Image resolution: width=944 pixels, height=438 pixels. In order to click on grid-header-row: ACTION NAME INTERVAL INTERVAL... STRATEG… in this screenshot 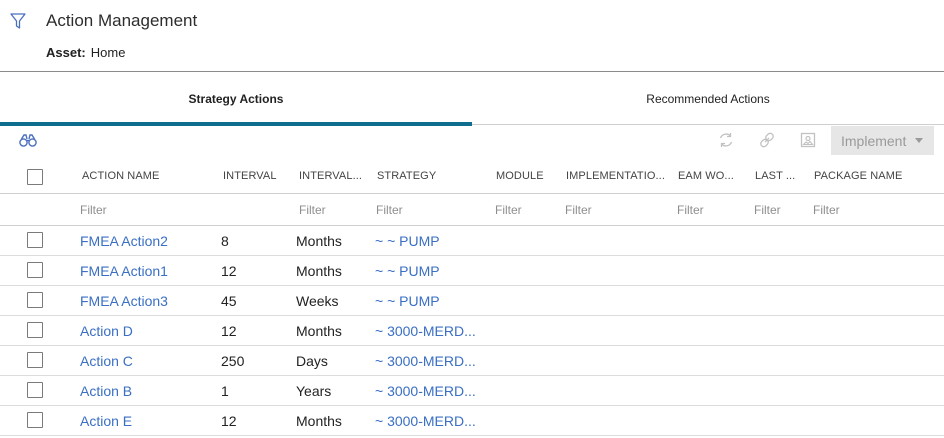, I will do `click(472, 176)`.